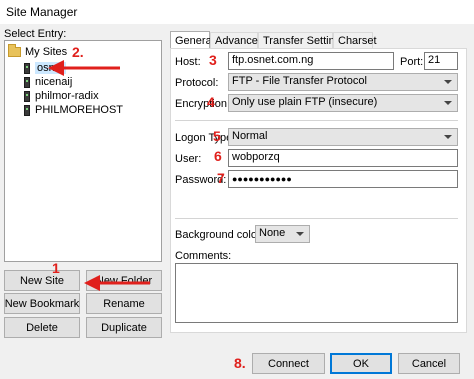 The image size is (474, 379). Describe the element at coordinates (218, 156) in the screenshot. I see `annotation-6: 6` at that location.